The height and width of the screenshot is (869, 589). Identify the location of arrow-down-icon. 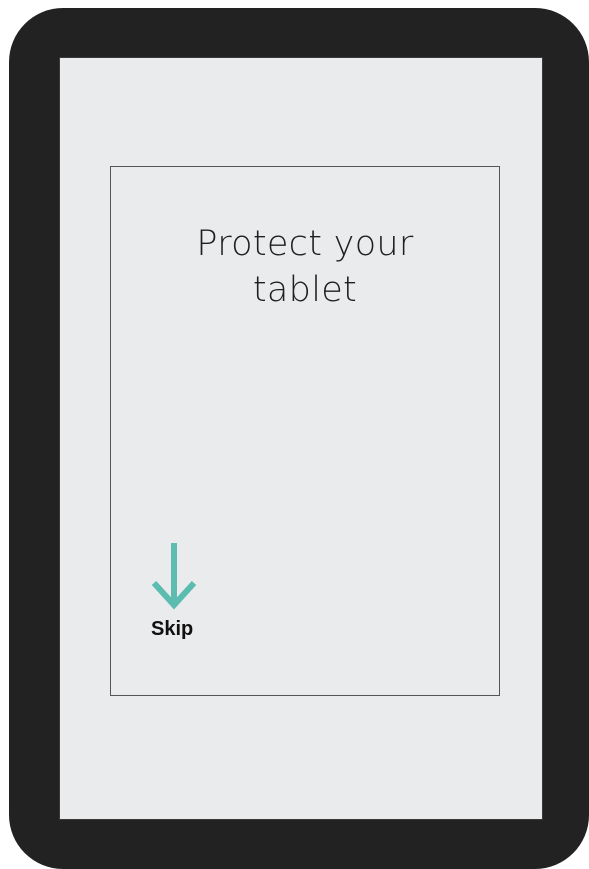
(174, 576).